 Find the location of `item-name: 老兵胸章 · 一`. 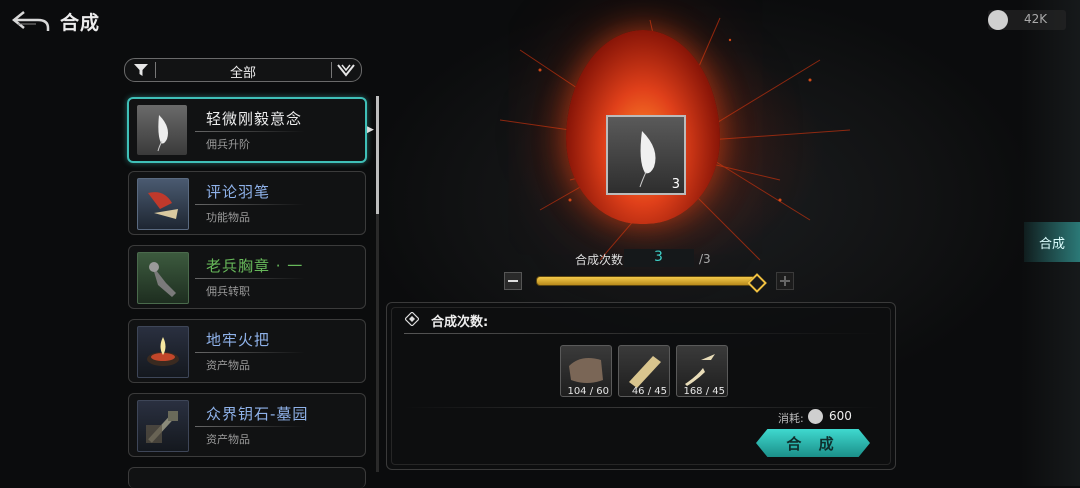

item-name: 老兵胸章 · 一 is located at coordinates (255, 266).